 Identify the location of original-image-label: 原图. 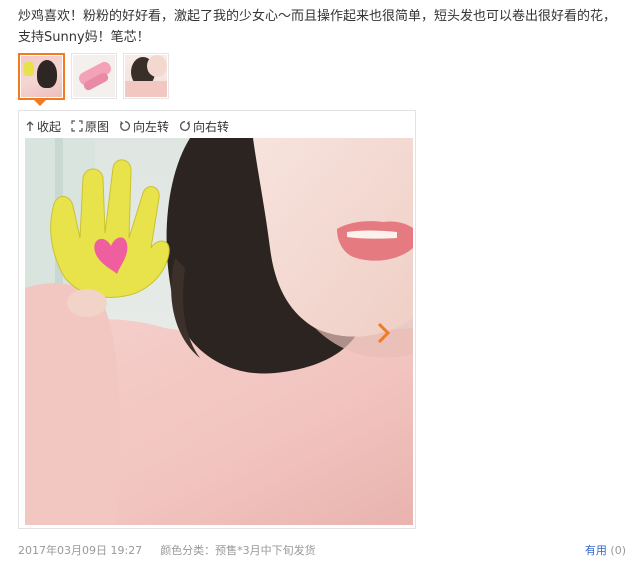
(97, 126).